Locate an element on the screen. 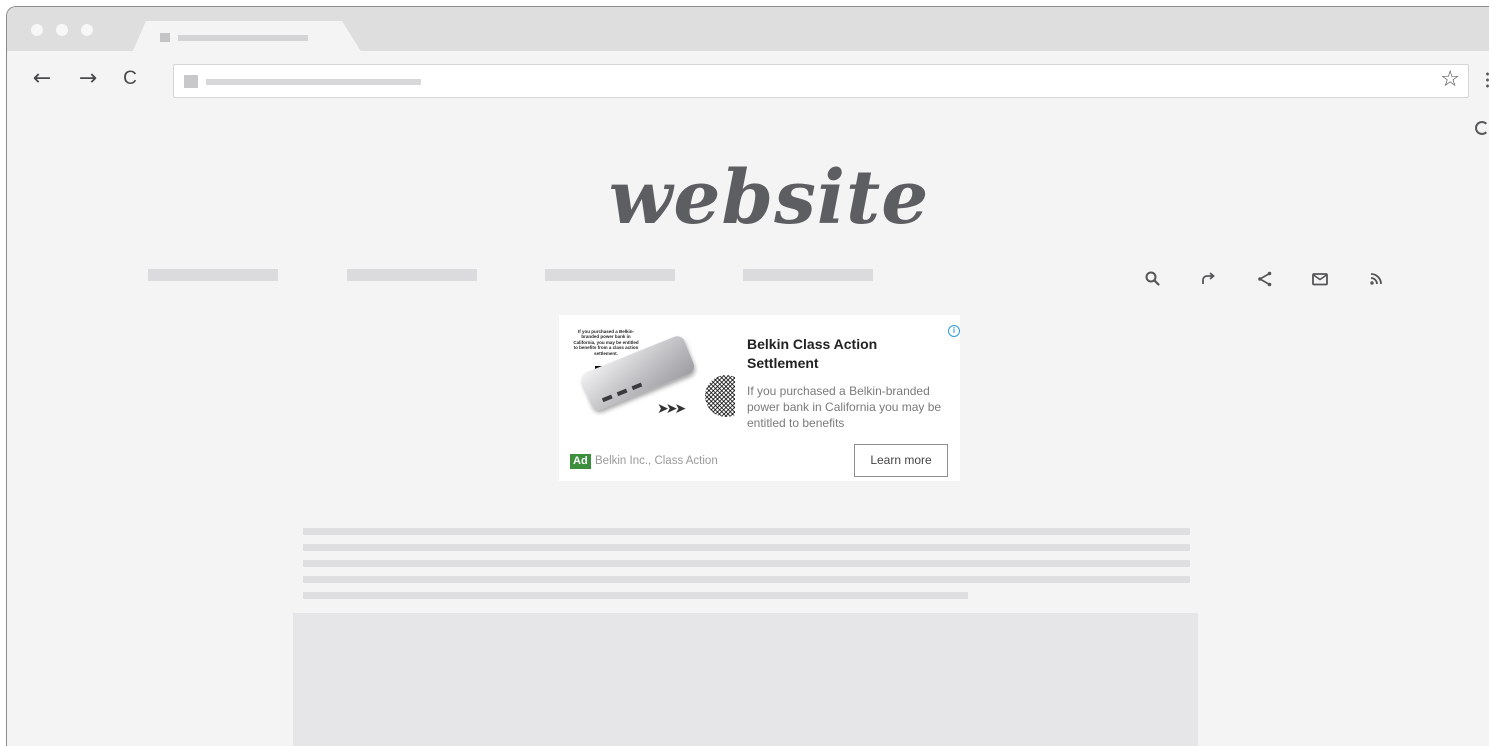 The height and width of the screenshot is (746, 1489). close-window-button is located at coordinates (37, 30).